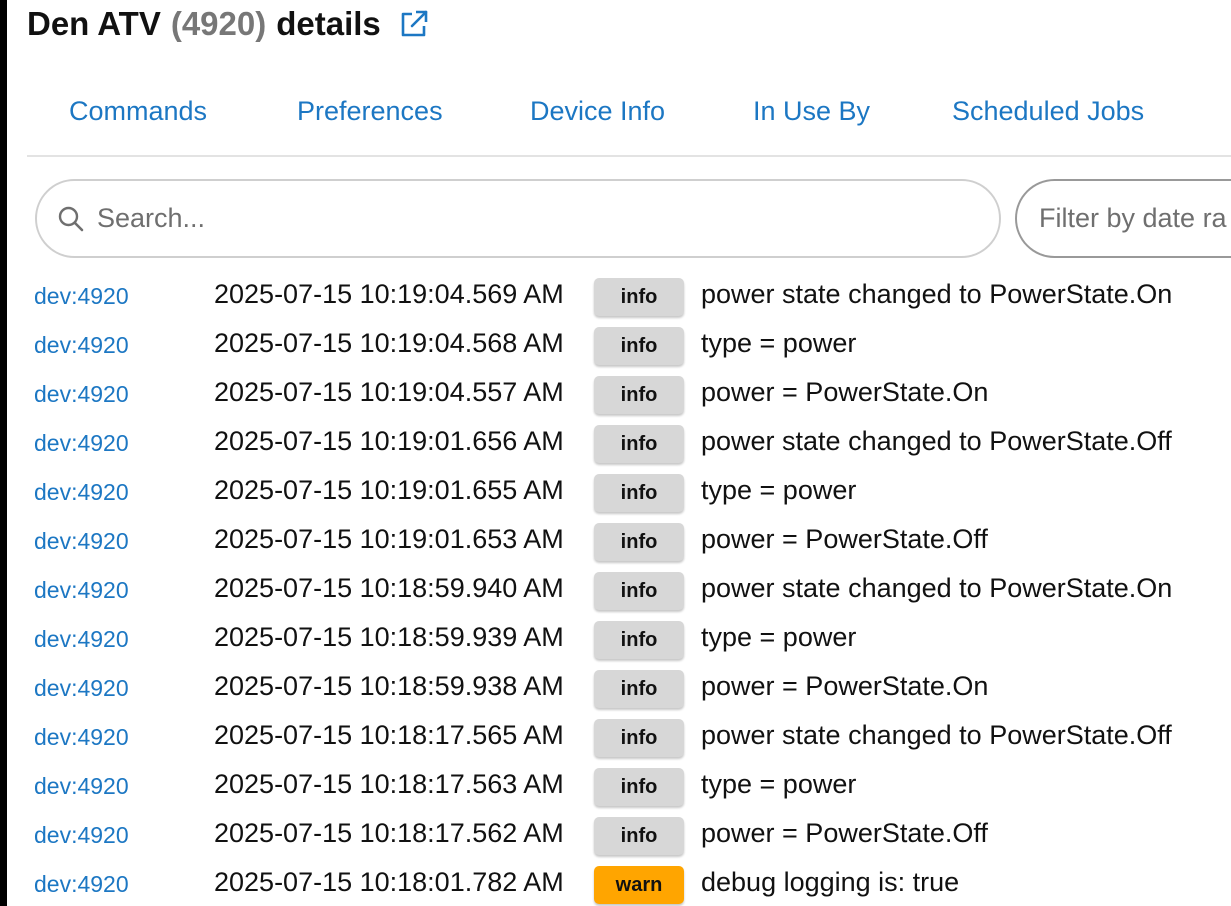 The width and height of the screenshot is (1231, 906). What do you see at coordinates (389, 294) in the screenshot?
I see `log-timestamp: 2025-07-15 10:19:04.569 AM` at bounding box center [389, 294].